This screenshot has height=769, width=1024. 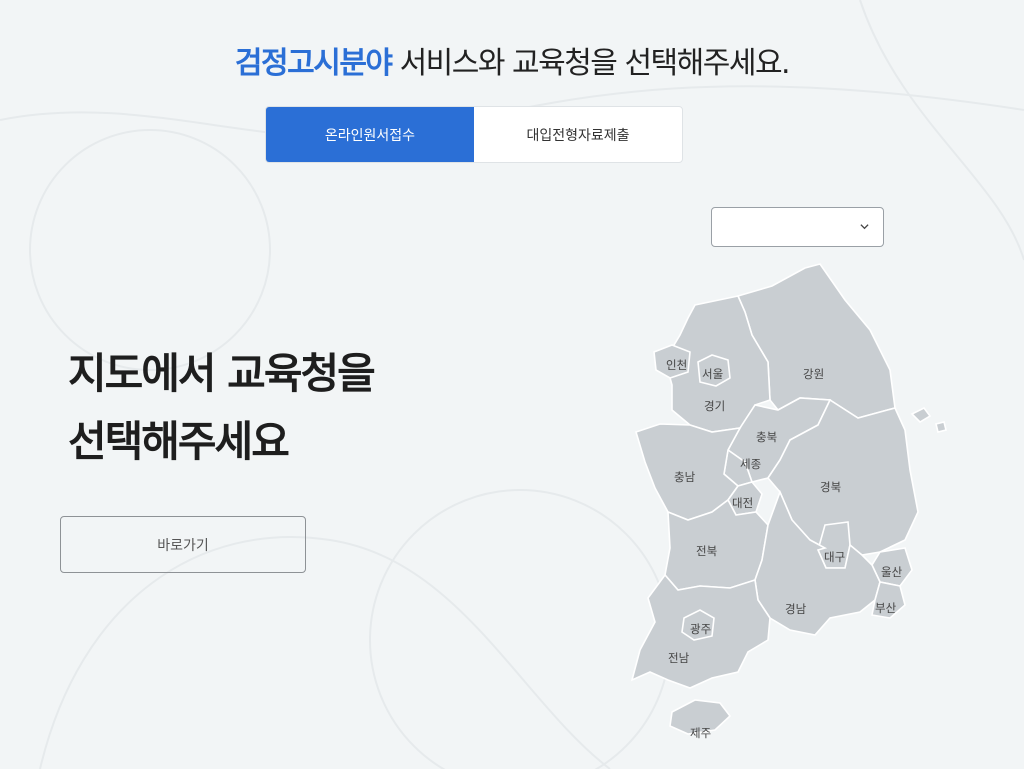 What do you see at coordinates (313, 63) in the screenshot?
I see `headline-accent: 검정고시분야` at bounding box center [313, 63].